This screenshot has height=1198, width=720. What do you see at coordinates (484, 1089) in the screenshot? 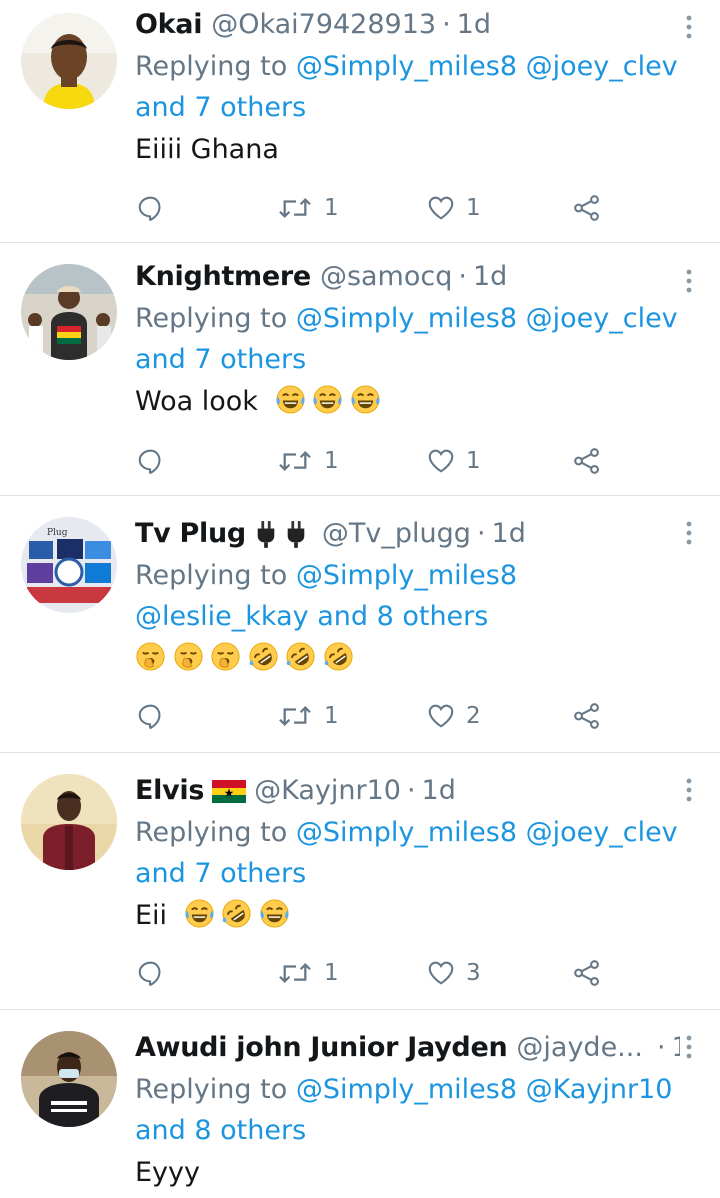
I see `reply-mentions: @Simply_miles8 @Kayjnr10` at bounding box center [484, 1089].